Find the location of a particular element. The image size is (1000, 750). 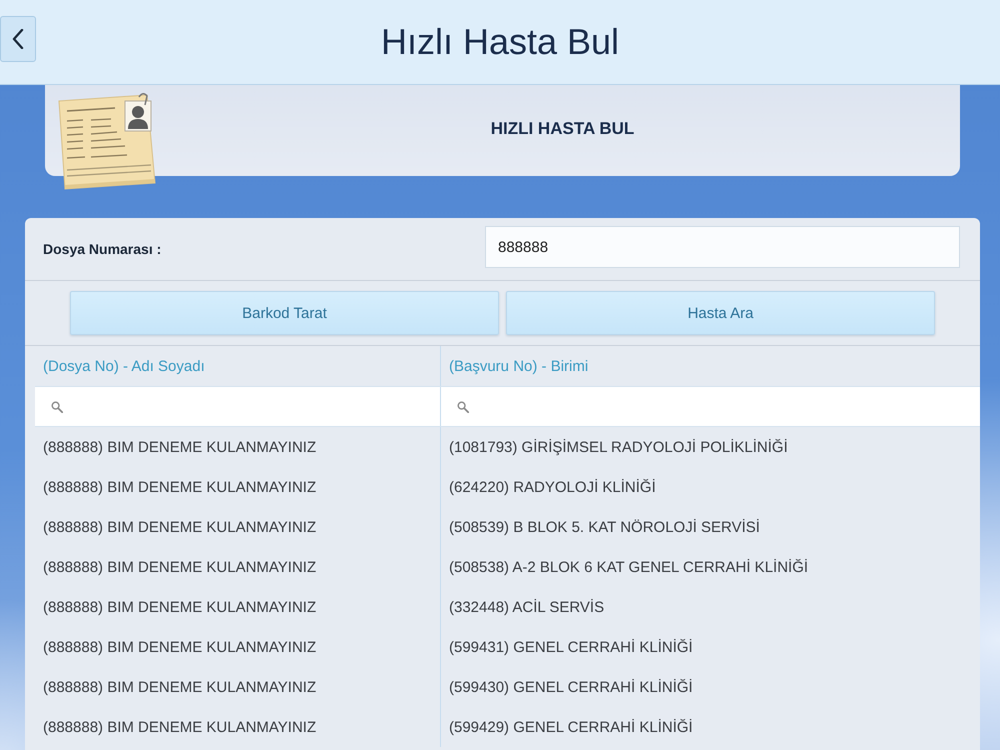

table-cell: (332448) ACİL SERVİS is located at coordinates (526, 607).